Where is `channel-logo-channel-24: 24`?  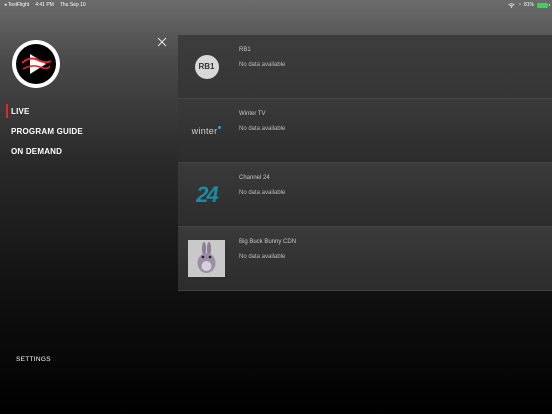 channel-logo-channel-24: 24 is located at coordinates (206, 194).